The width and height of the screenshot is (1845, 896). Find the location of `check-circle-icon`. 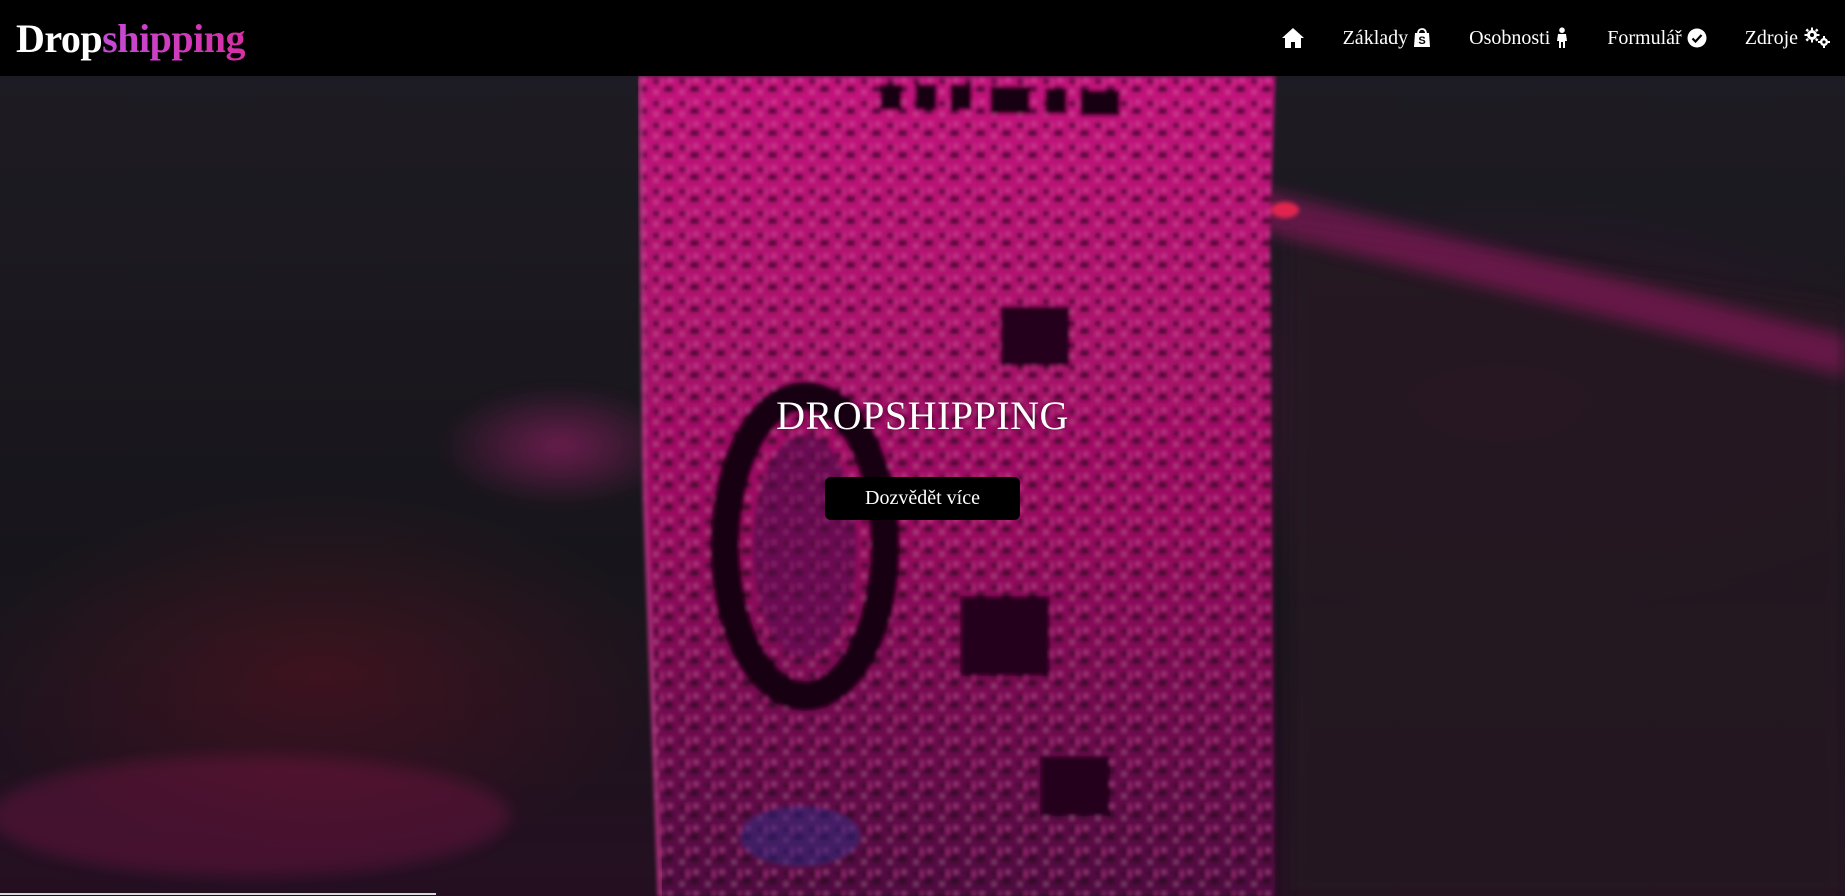

check-circle-icon is located at coordinates (1697, 38).